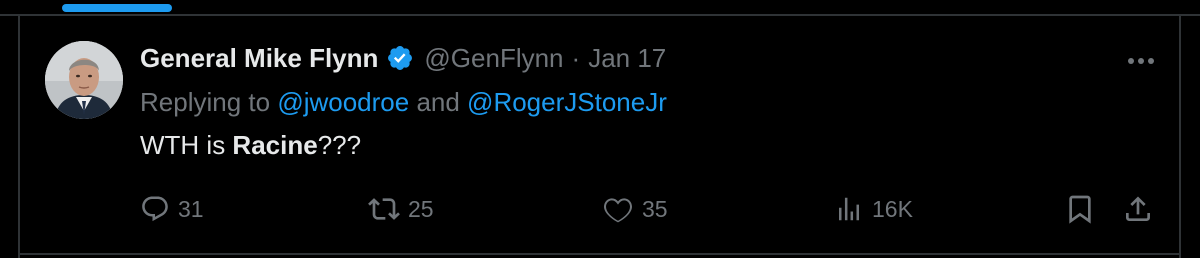  Describe the element at coordinates (155, 209) in the screenshot. I see `reply-bubble-icon` at that location.